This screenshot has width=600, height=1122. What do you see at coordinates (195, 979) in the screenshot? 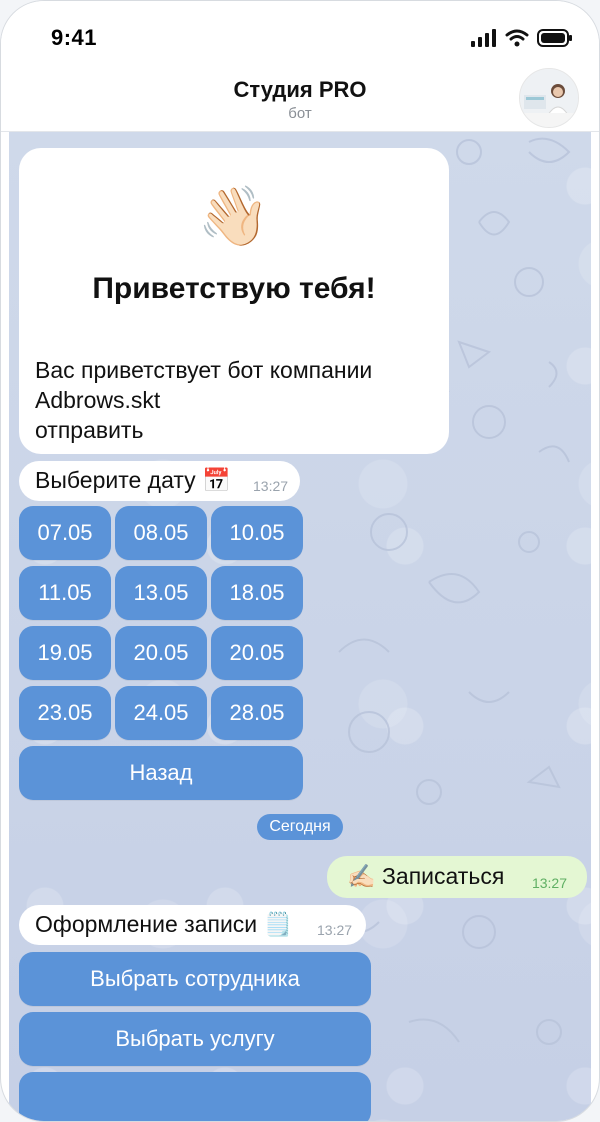
I see `choose-employee-button: Выбрать сотрудника` at bounding box center [195, 979].